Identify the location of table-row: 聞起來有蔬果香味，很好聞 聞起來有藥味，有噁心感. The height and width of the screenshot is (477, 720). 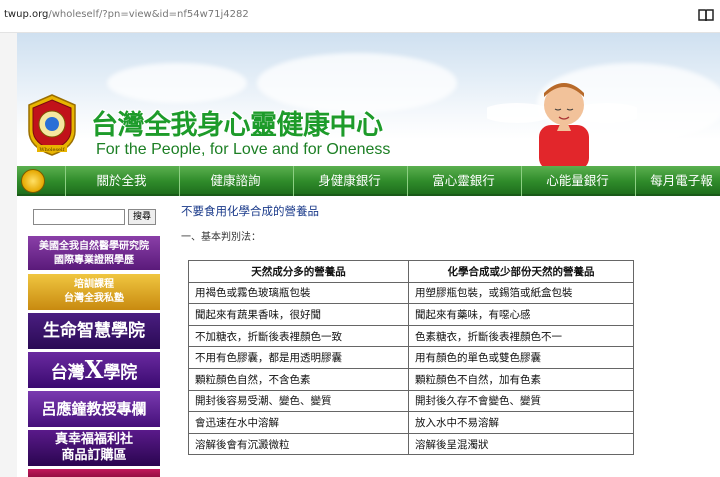
(411, 314).